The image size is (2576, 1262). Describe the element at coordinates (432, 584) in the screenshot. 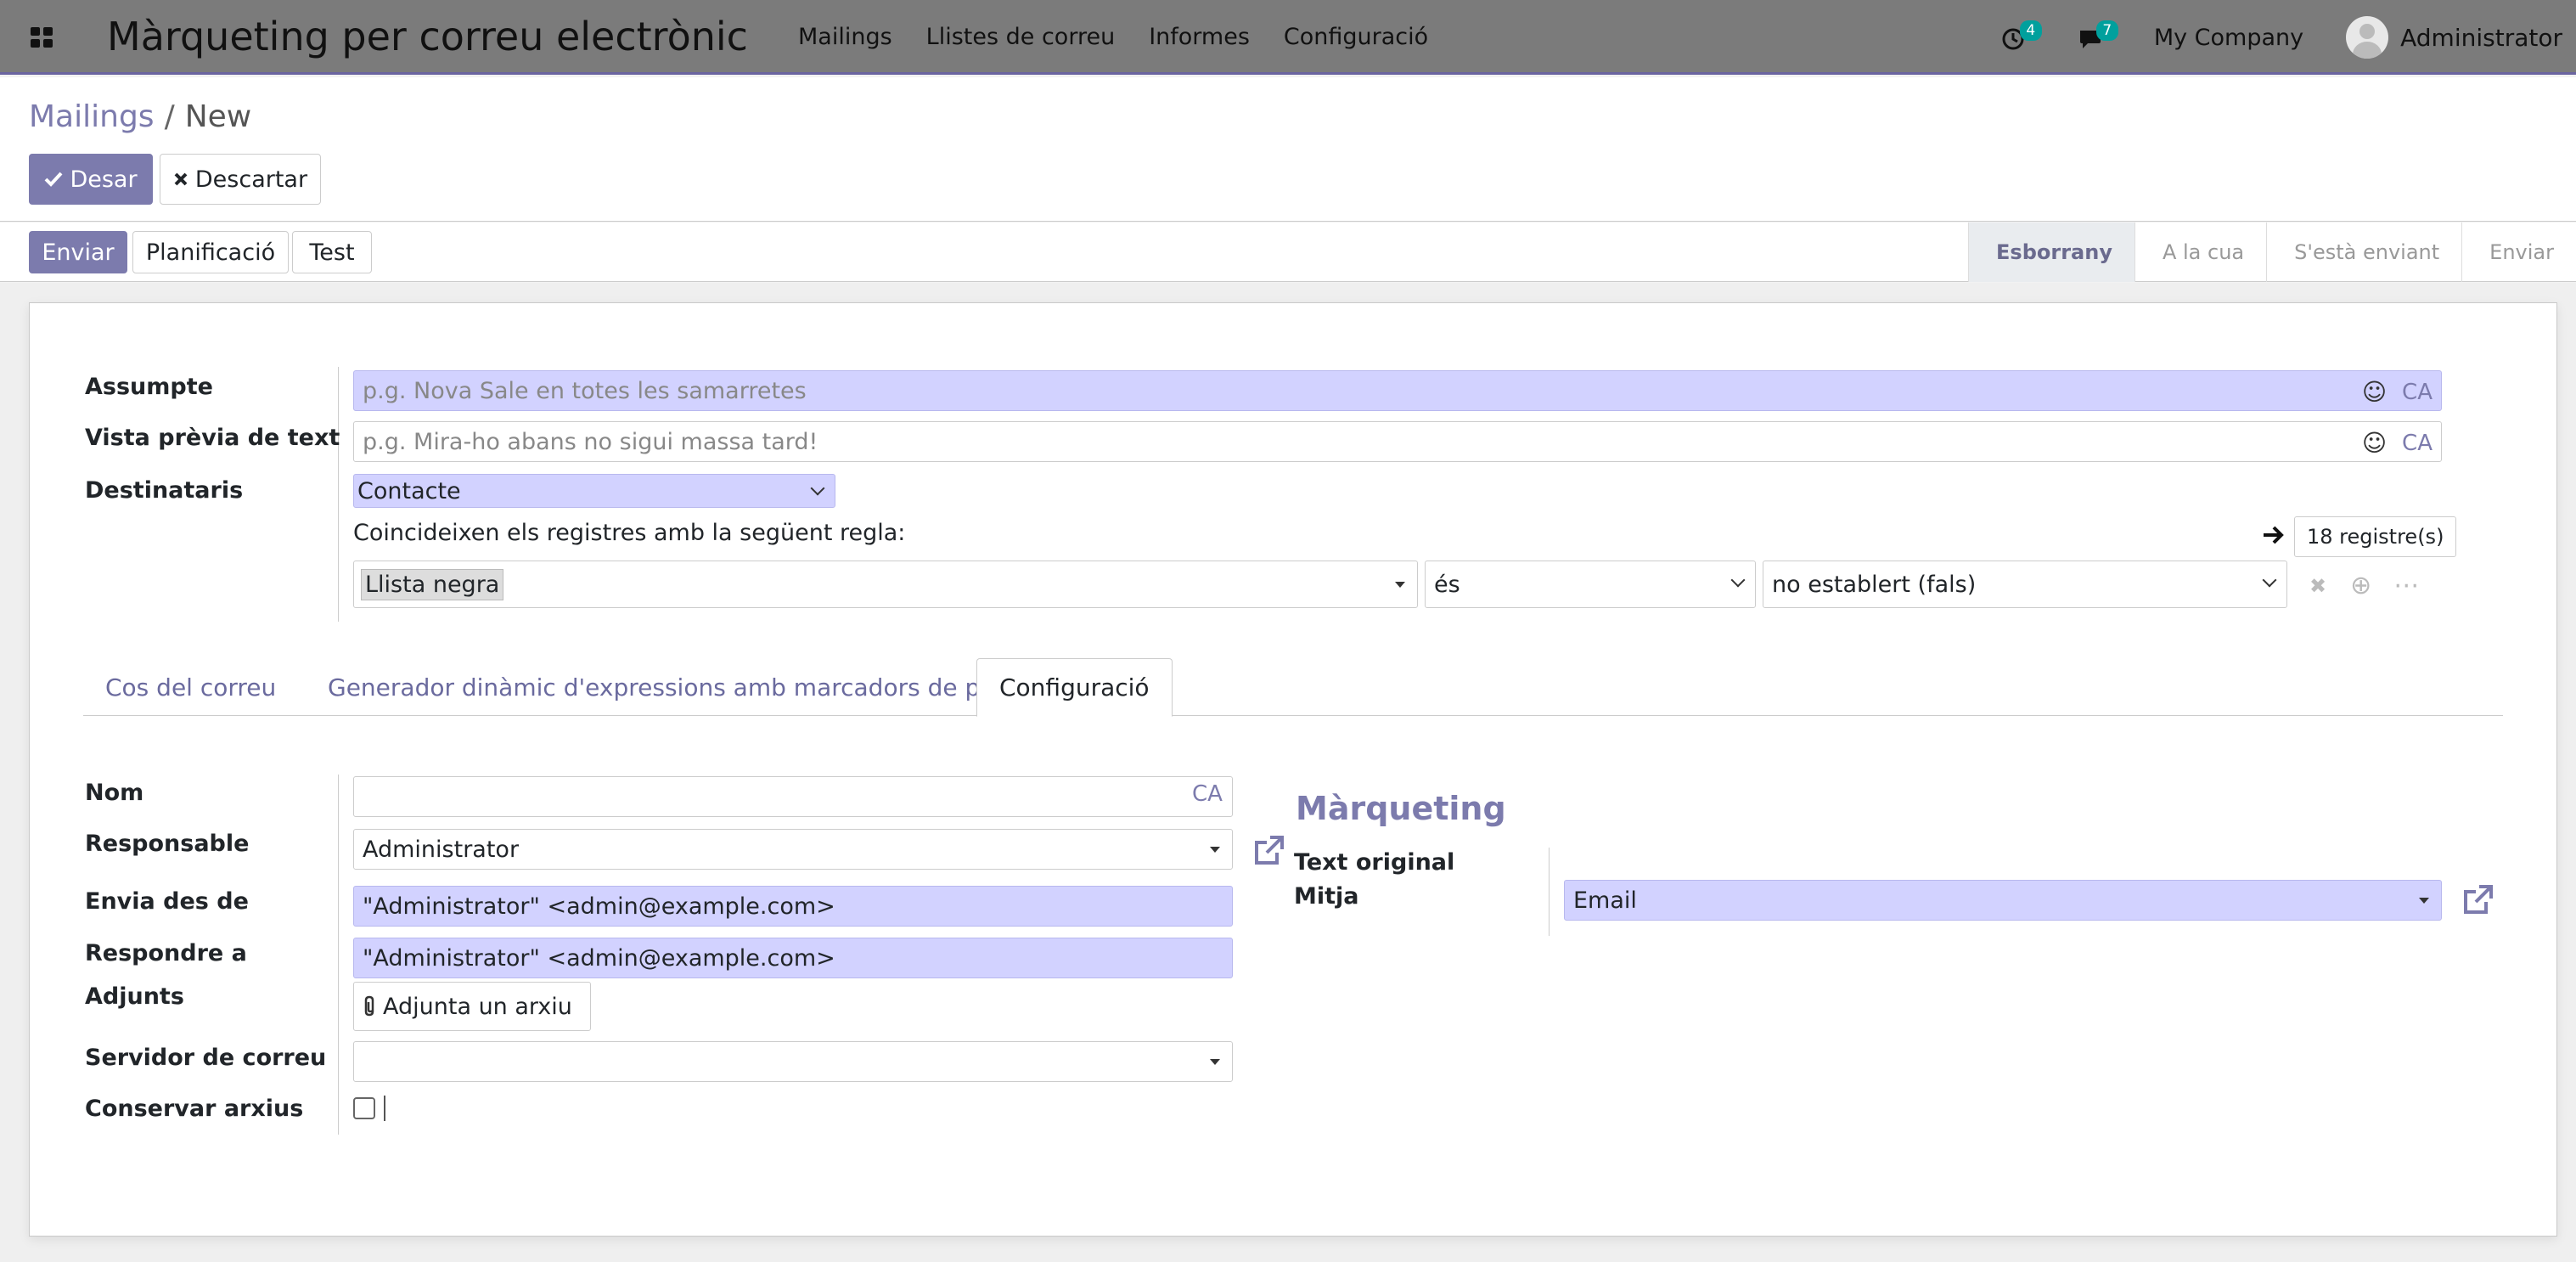

I see `domain-field-value: Llista negra` at that location.